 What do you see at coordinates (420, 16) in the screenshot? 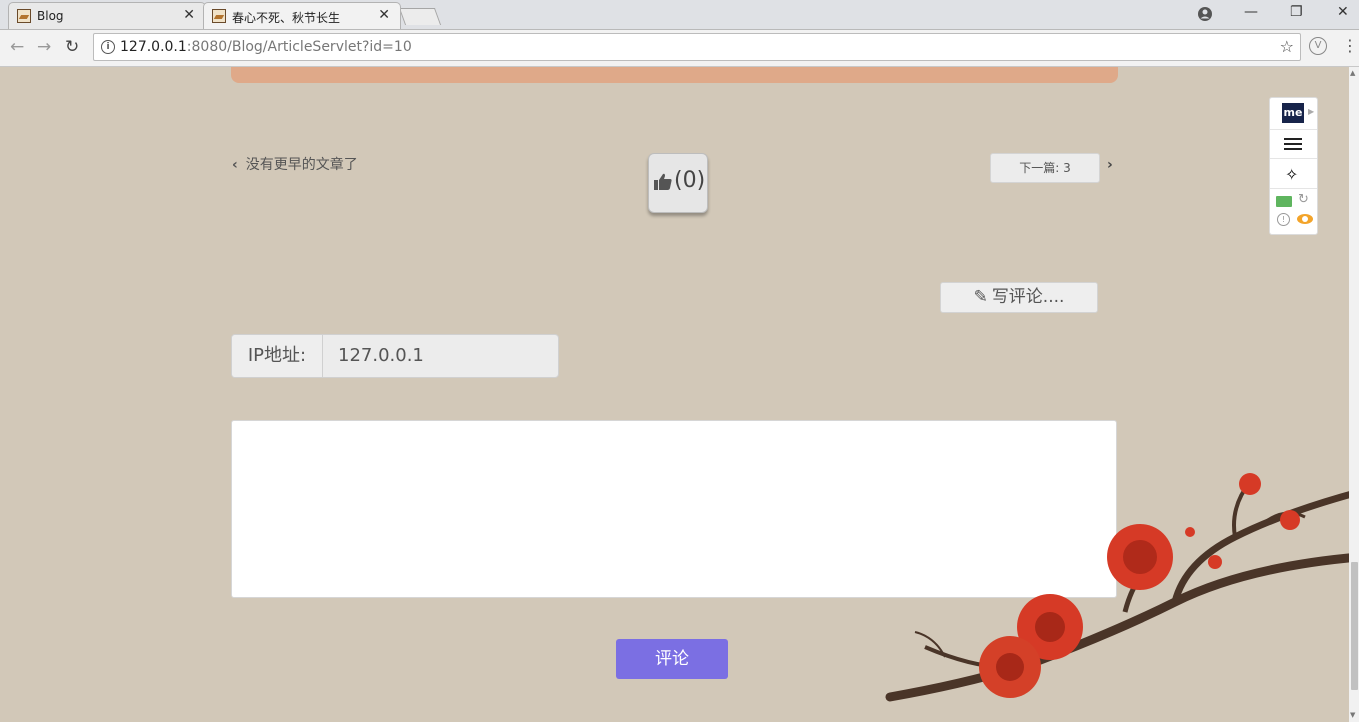
I see `new-tab-button` at bounding box center [420, 16].